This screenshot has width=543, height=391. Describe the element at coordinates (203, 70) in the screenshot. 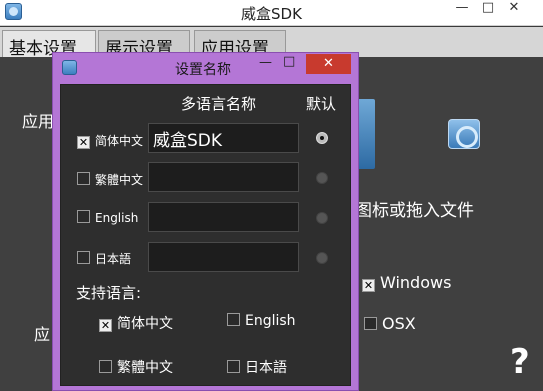

I see `dialog-title: 设置名称` at that location.